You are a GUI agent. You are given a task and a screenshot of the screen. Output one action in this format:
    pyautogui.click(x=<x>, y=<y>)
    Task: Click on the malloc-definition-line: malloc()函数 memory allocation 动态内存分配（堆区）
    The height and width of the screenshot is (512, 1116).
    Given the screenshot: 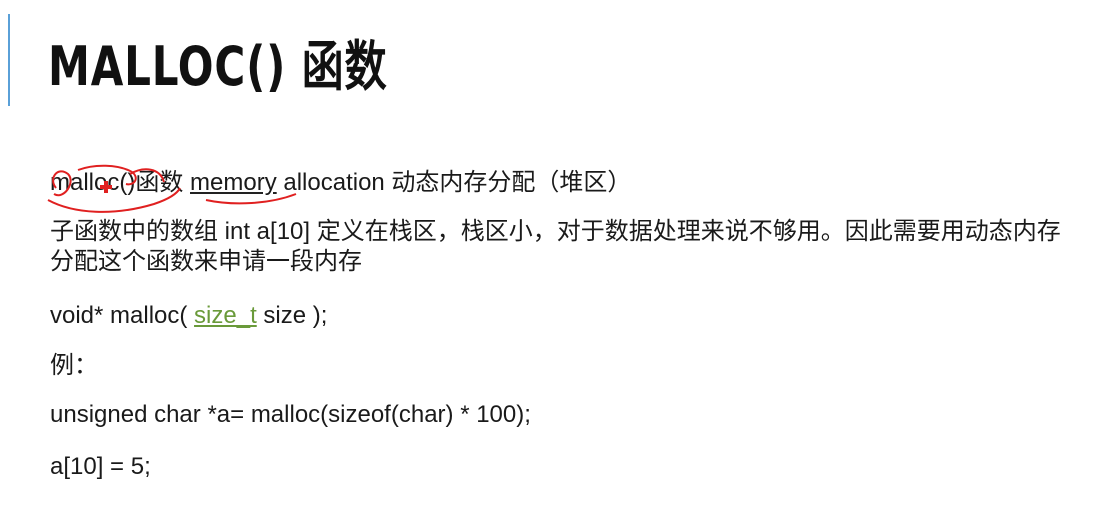 What is the action you would take?
    pyautogui.click(x=340, y=183)
    